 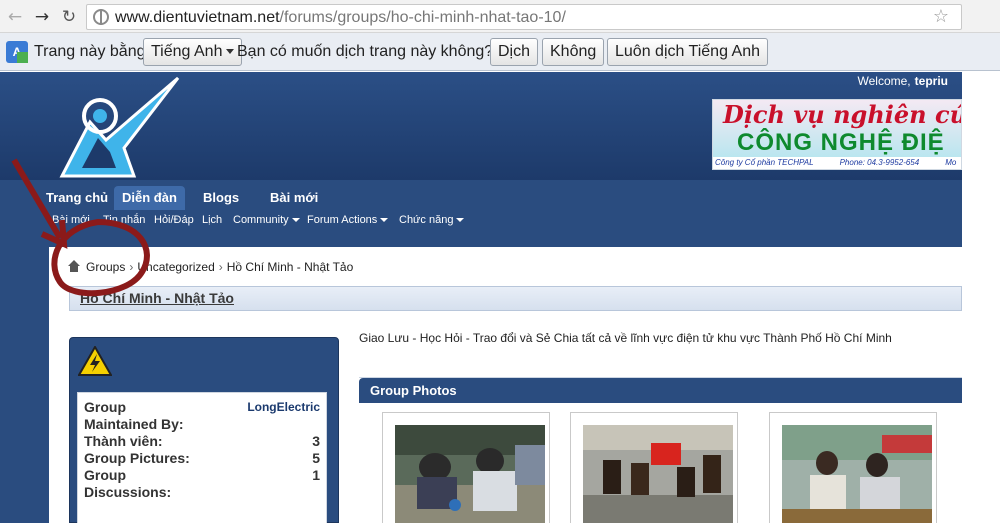 I want to click on url-path: /forums/groups/ho-chi-minh-nhat-tao-10/, so click(x=422, y=17).